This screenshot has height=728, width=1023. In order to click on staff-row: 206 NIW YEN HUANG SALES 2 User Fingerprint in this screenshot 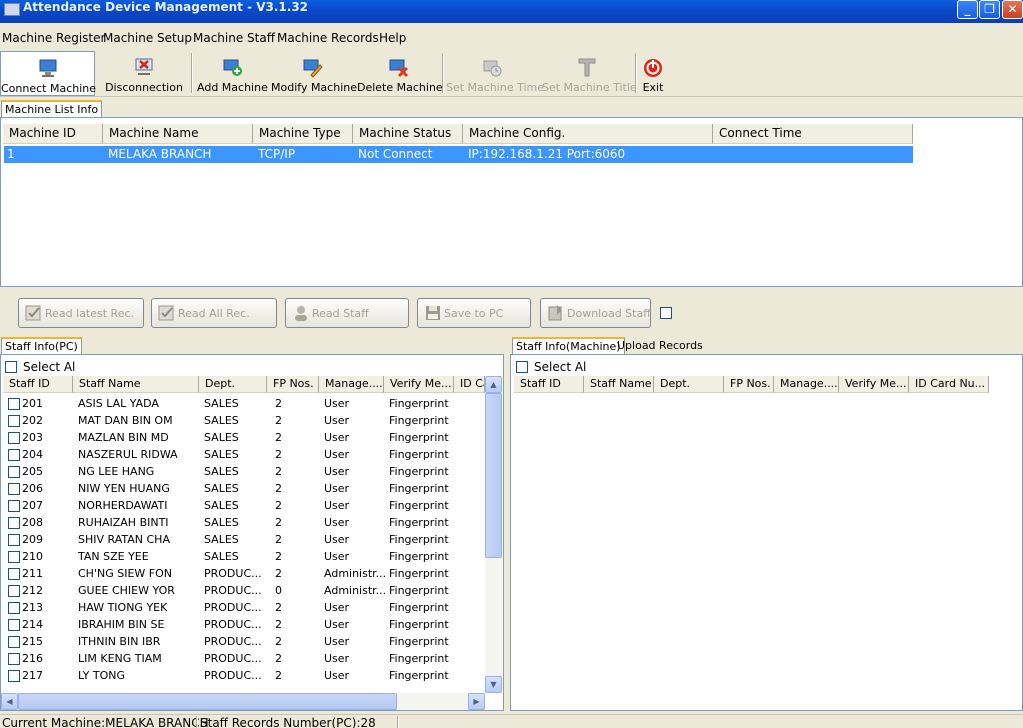, I will do `click(243, 488)`.